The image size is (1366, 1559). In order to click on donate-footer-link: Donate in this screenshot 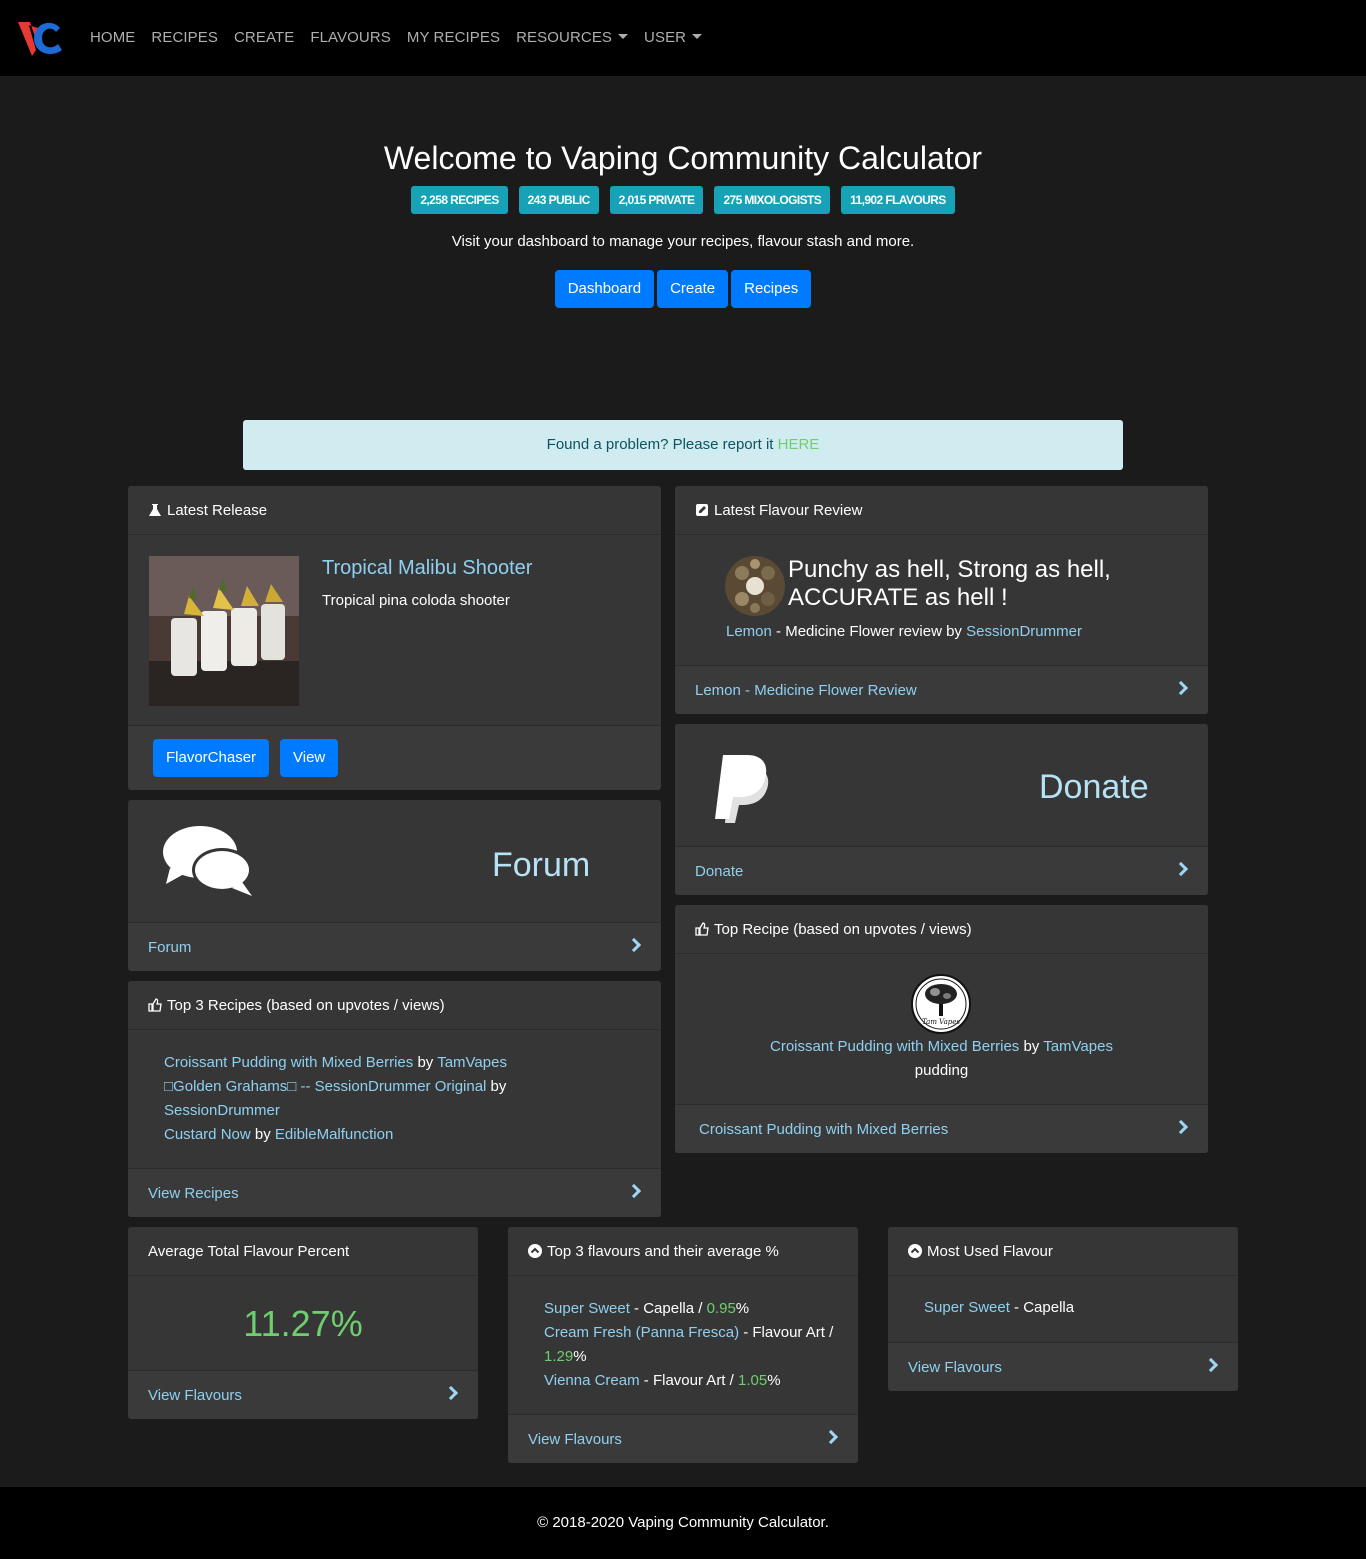, I will do `click(941, 870)`.